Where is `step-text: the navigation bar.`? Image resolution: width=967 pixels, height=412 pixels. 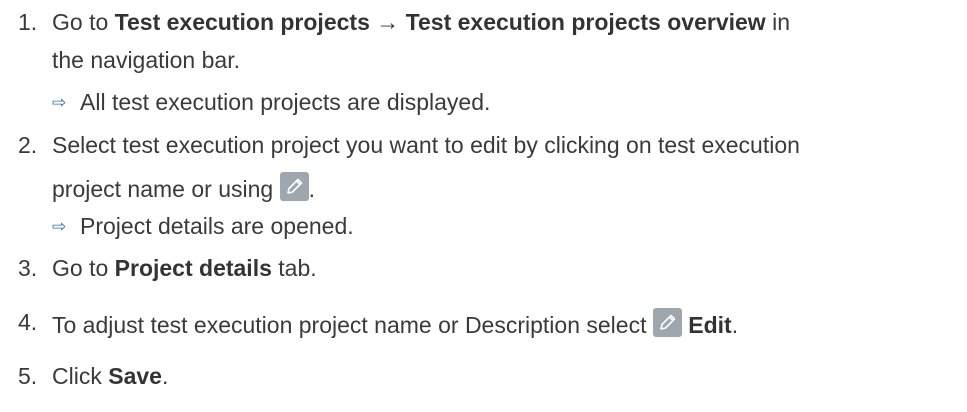
step-text: the navigation bar. is located at coordinates (146, 60).